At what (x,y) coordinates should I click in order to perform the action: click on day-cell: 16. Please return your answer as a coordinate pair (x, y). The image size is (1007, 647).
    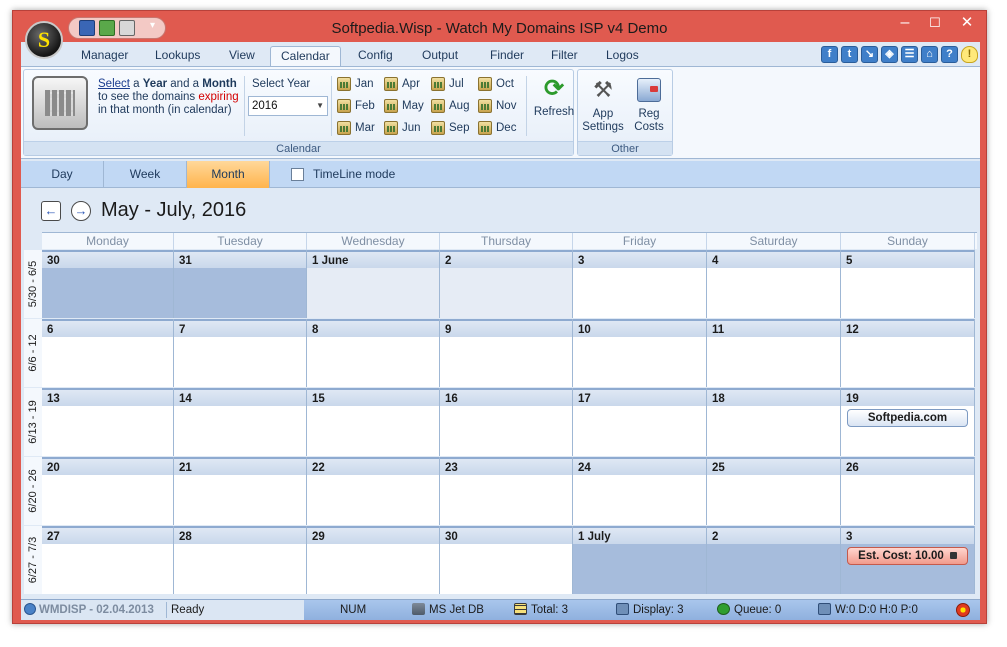
    Looking at the image, I should click on (506, 422).